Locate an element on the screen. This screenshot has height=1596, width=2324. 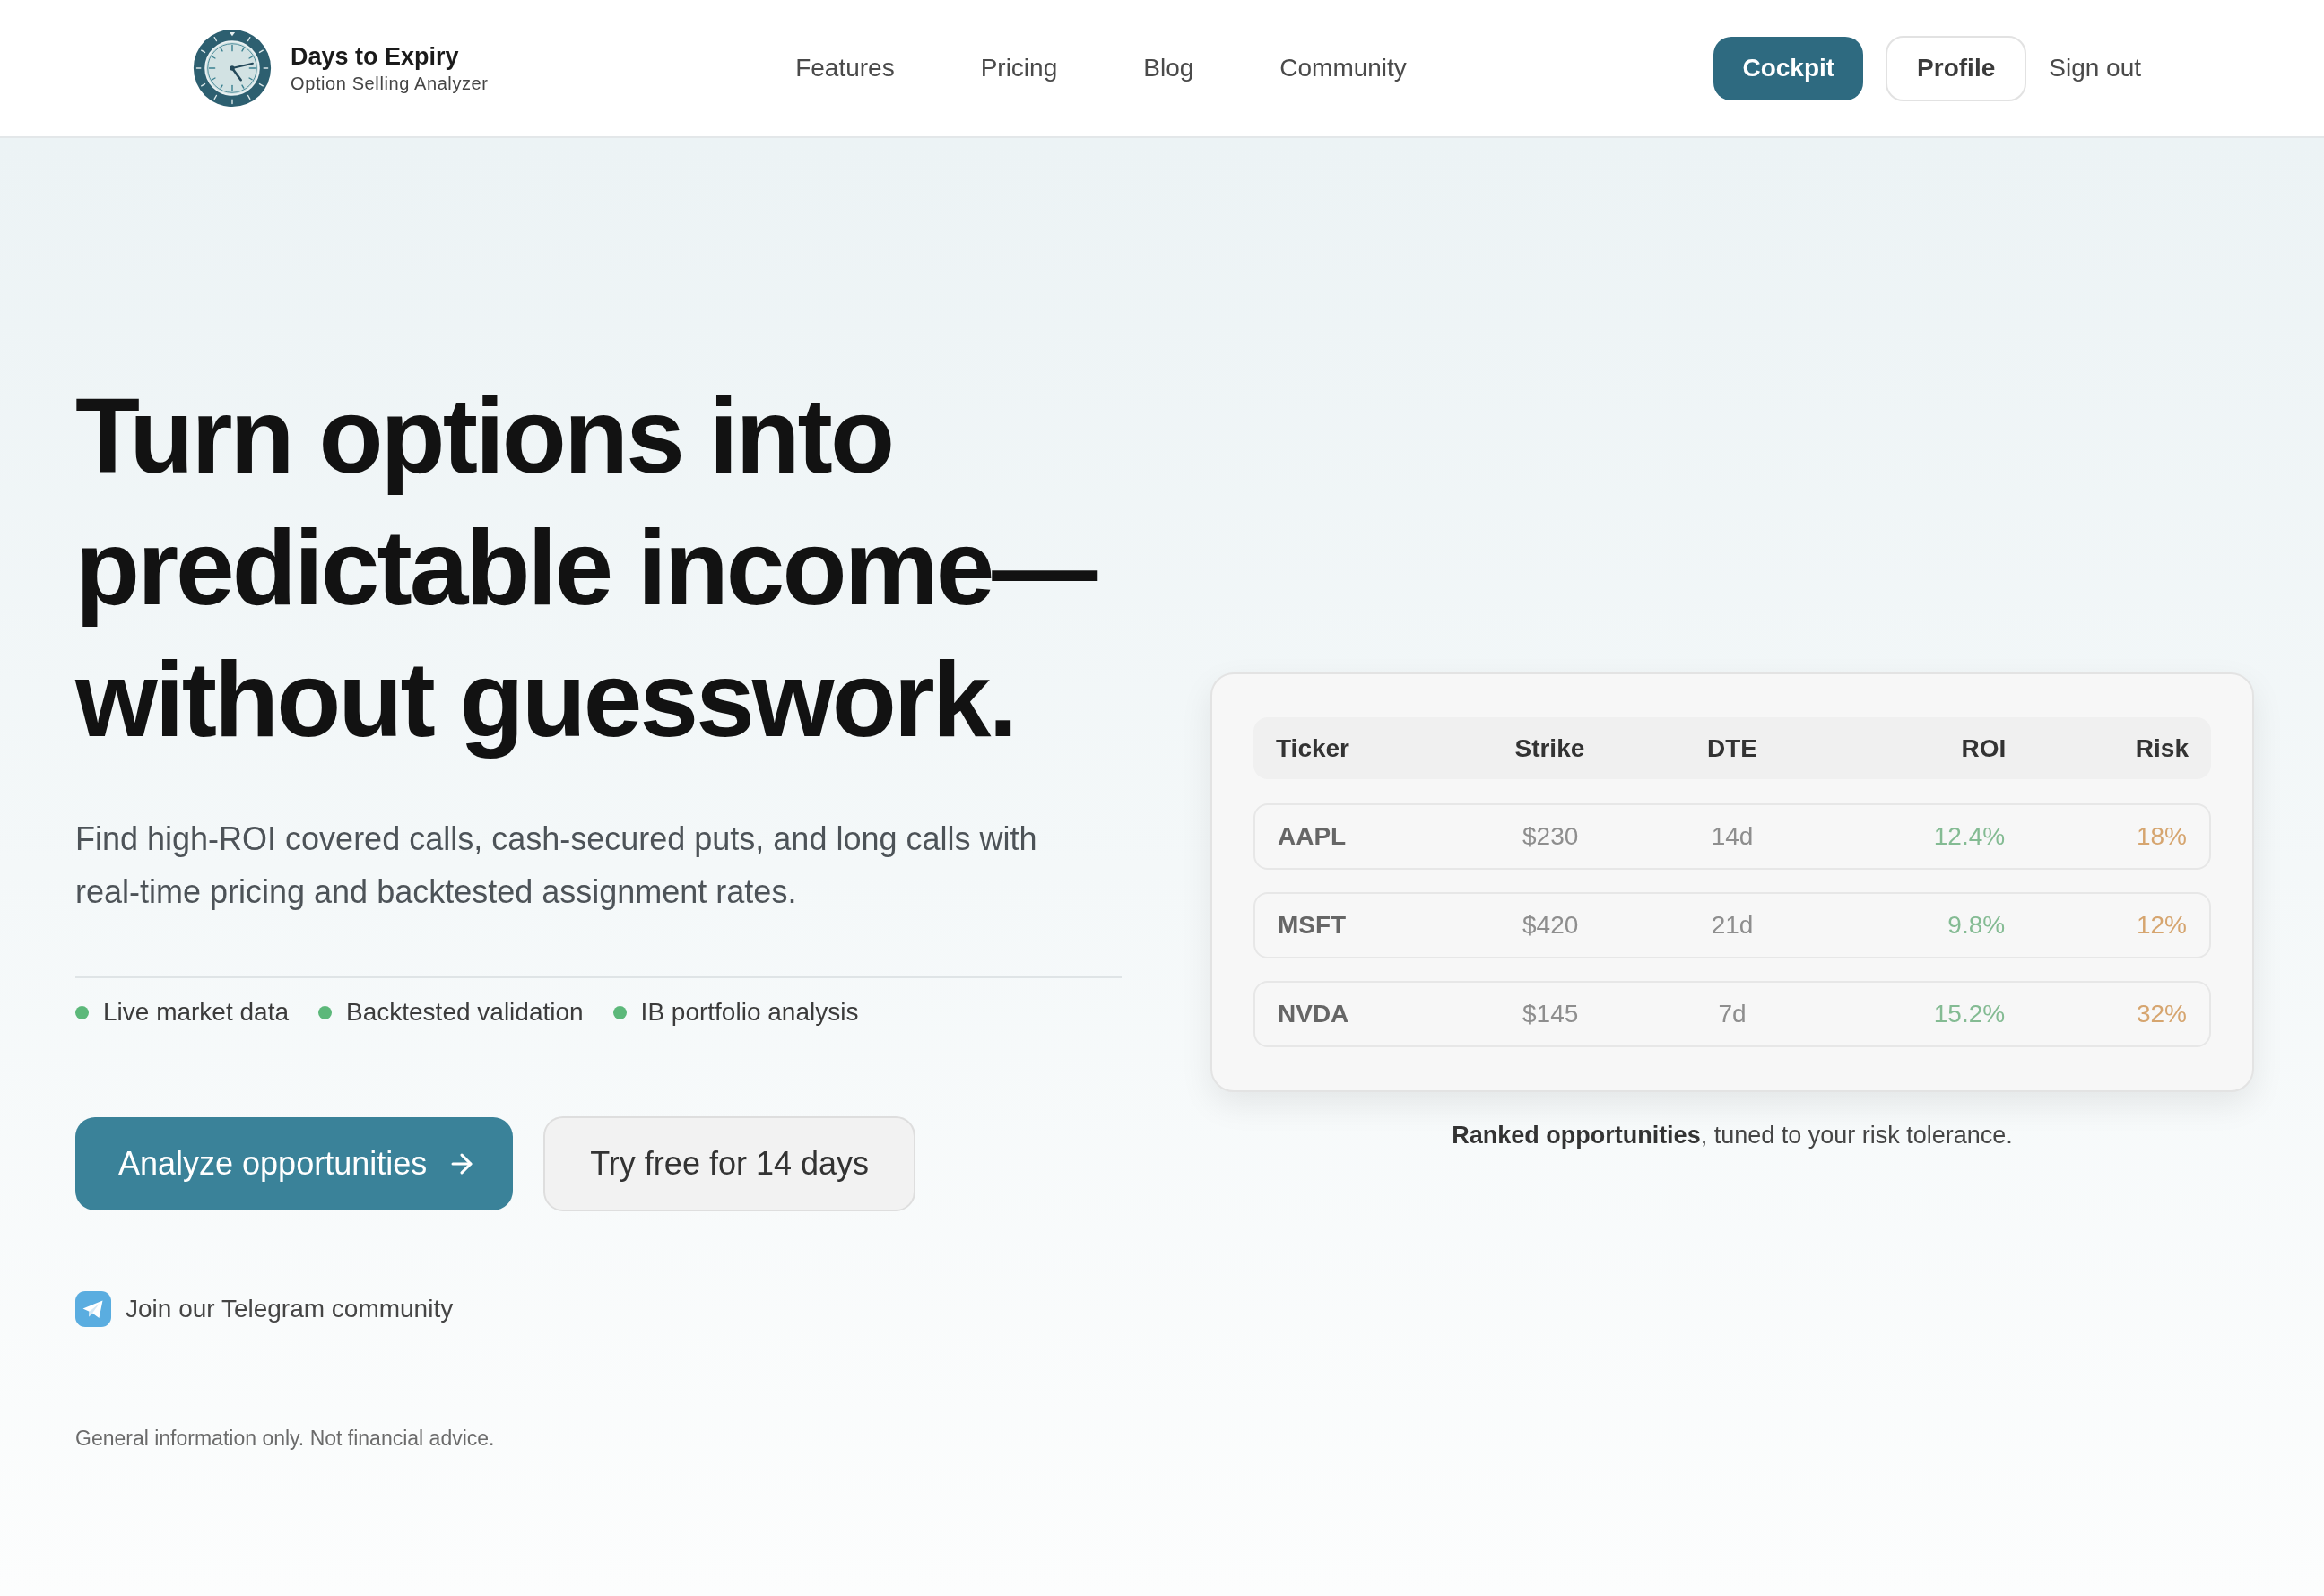
hero-headline: Turn options into predictable income— without guesswork. is located at coordinates (586, 568).